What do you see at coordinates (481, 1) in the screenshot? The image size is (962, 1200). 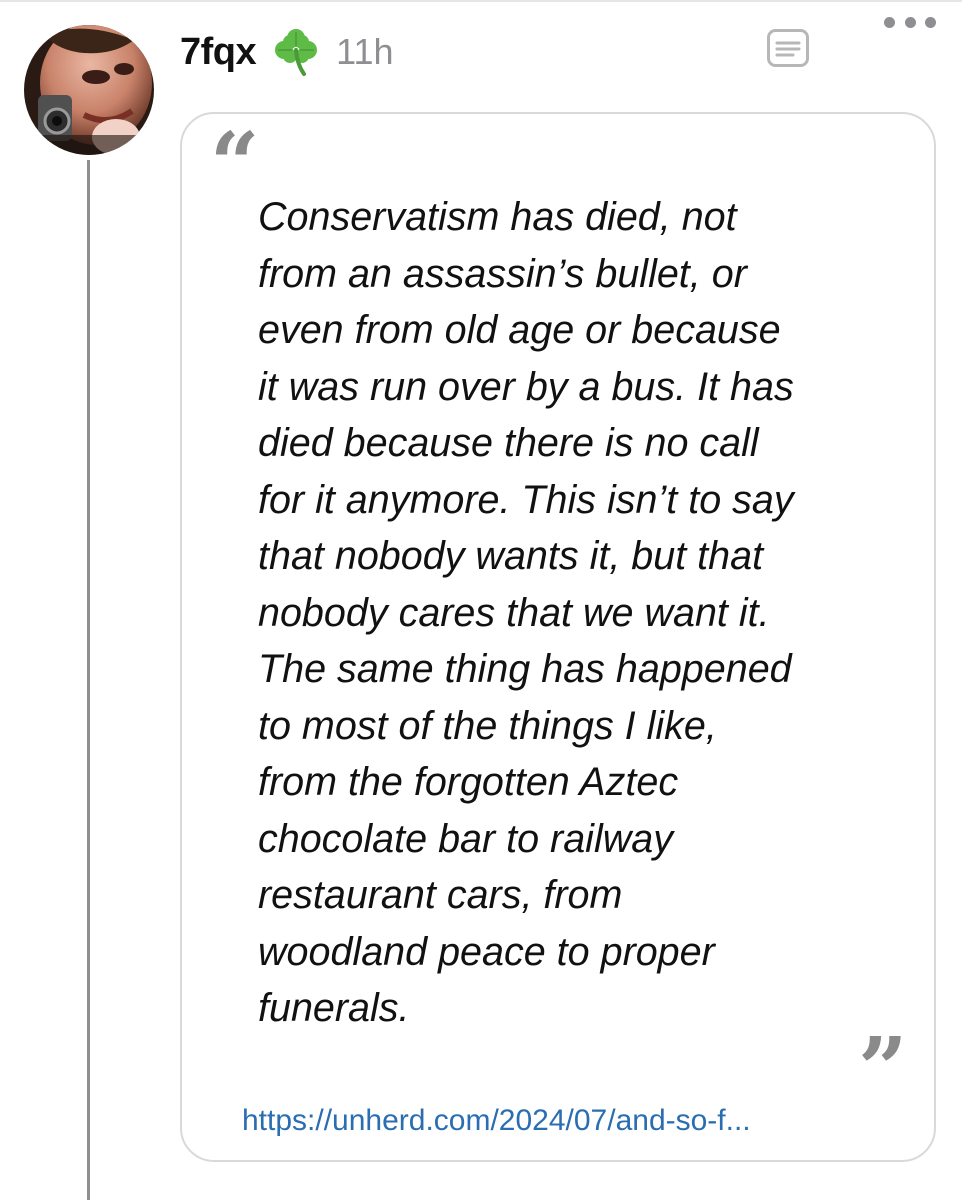 I see `top-divider` at bounding box center [481, 1].